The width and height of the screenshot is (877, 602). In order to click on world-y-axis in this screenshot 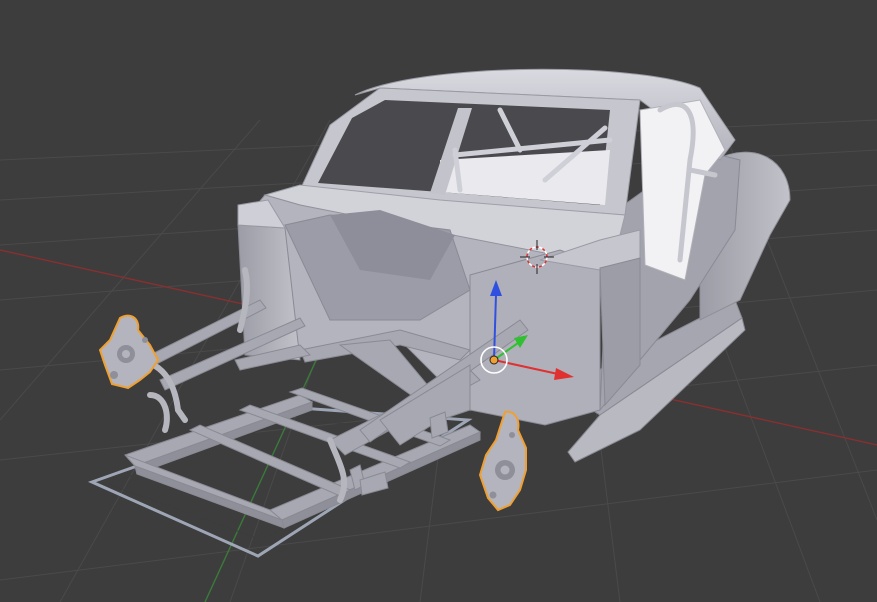, I will do `click(267, 465)`.